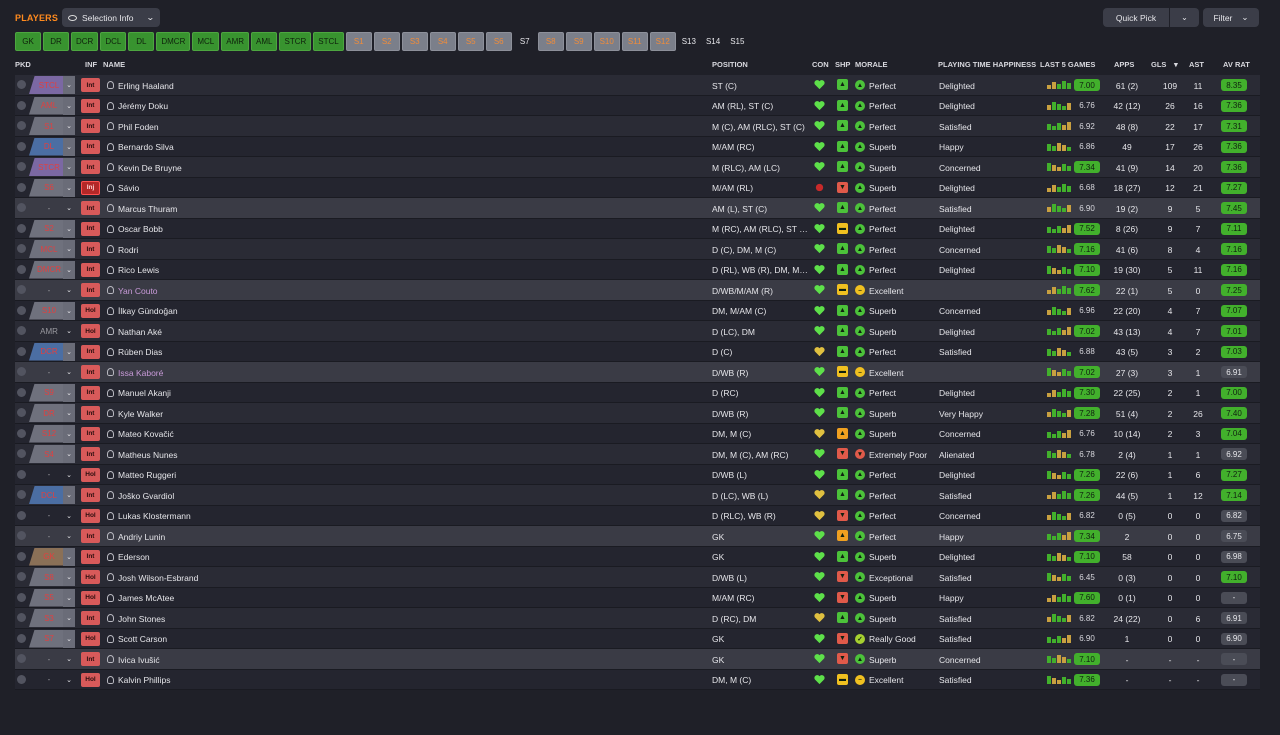 The width and height of the screenshot is (1280, 735). Describe the element at coordinates (140, 229) in the screenshot. I see `player-name: Oscar Bobb` at that location.